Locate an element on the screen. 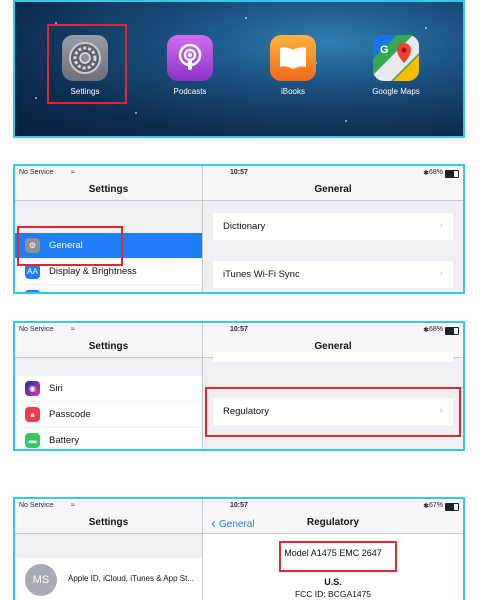 This screenshot has width=490, height=600. back-button: ‹ General is located at coordinates (233, 524).